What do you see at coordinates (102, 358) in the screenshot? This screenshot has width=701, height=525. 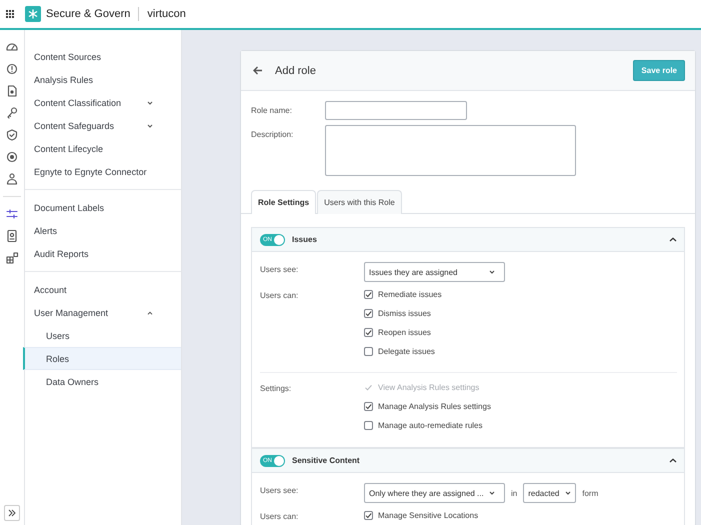 I see `sidebar-item: Roles` at bounding box center [102, 358].